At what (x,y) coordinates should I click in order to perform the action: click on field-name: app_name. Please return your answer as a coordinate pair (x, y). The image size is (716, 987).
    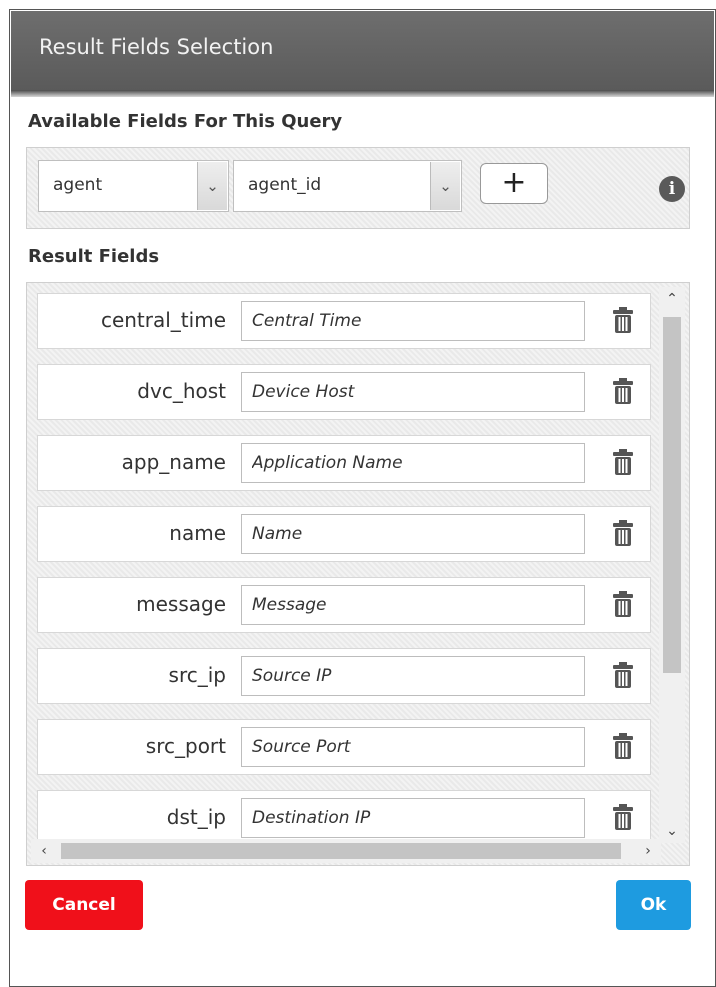
    Looking at the image, I should click on (173, 462).